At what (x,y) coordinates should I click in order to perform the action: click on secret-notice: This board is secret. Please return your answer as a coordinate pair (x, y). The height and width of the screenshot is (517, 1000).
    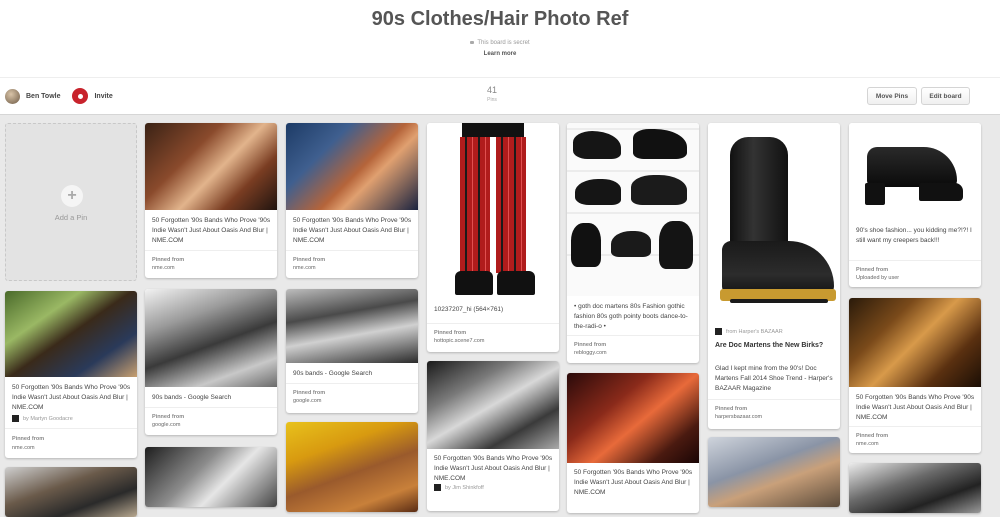
    Looking at the image, I should click on (500, 43).